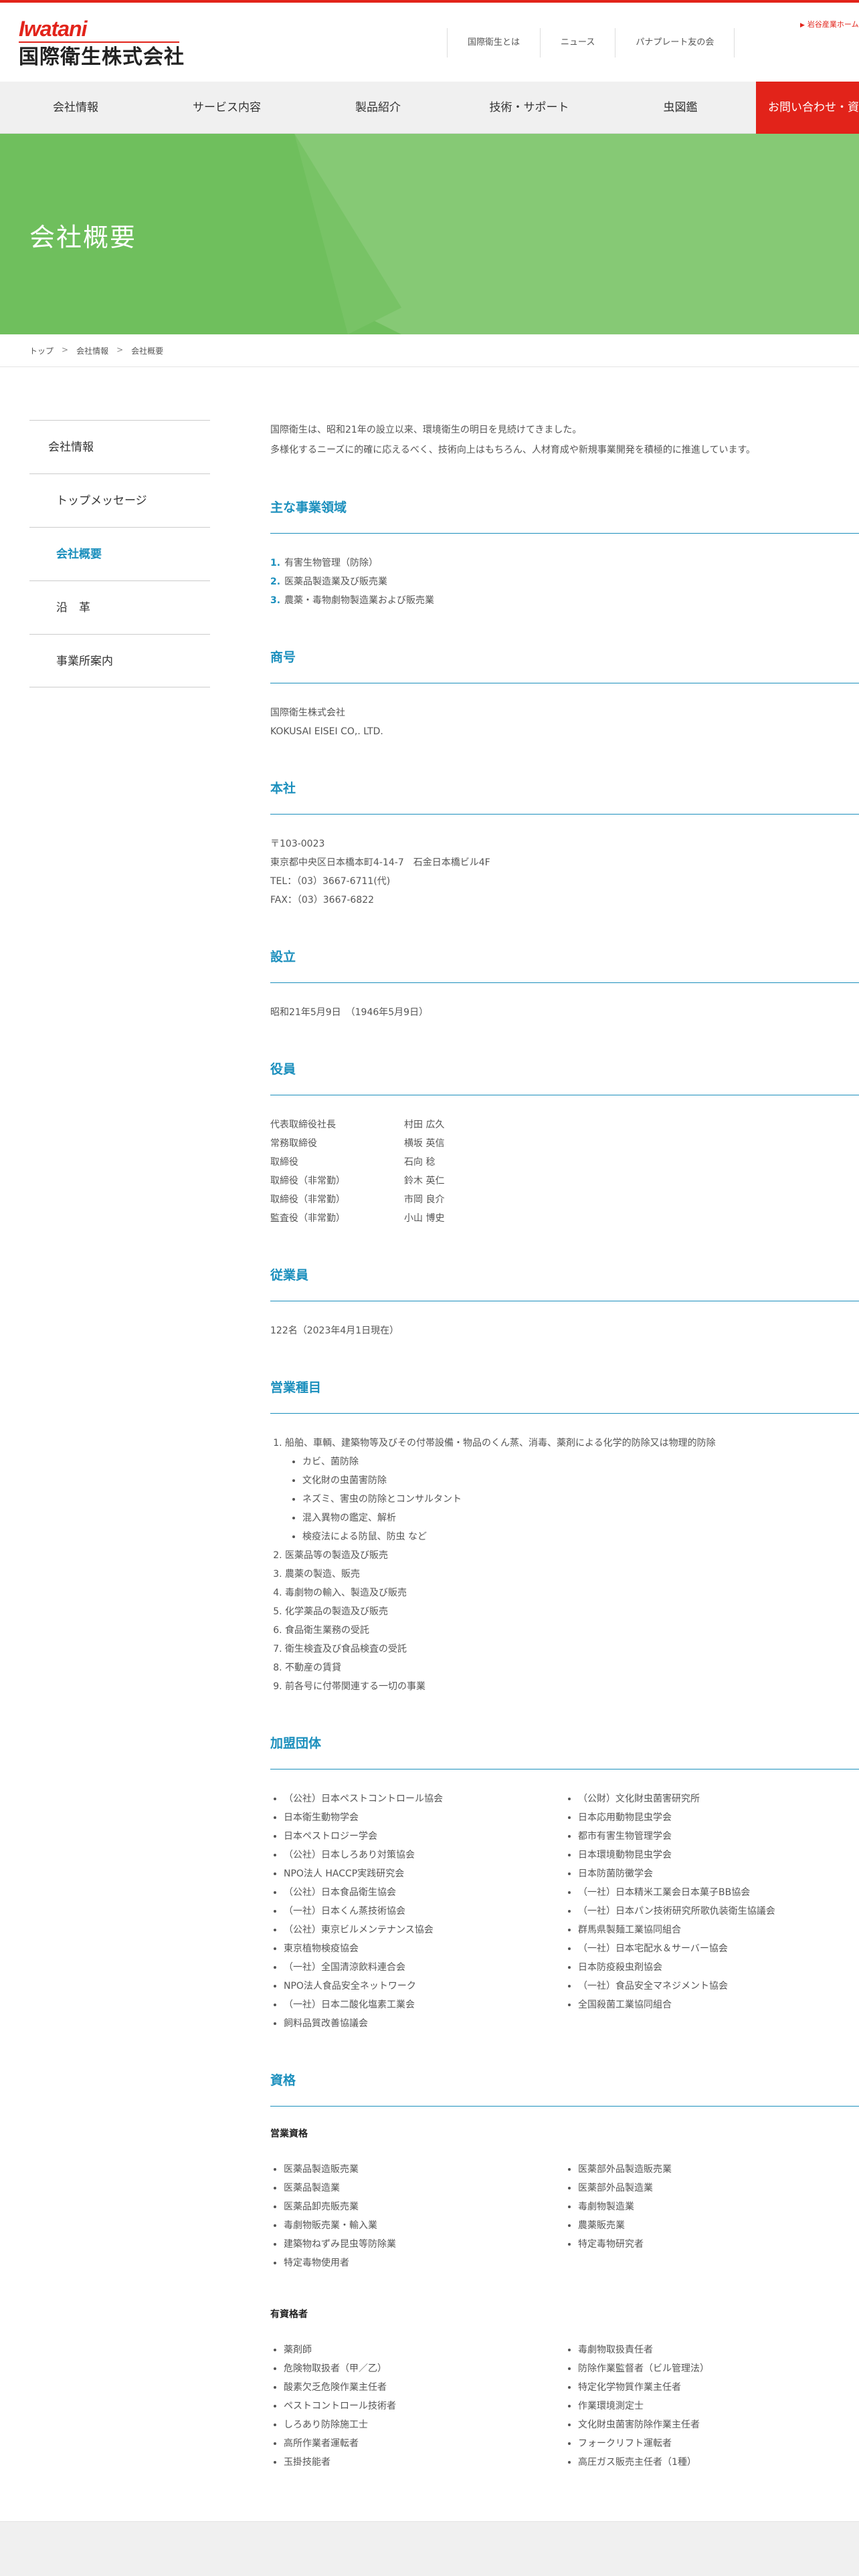 The height and width of the screenshot is (2576, 859). What do you see at coordinates (718, 1892) in the screenshot?
I see `list-item: （一社）日本精米工業会日本菓子BB協会` at bounding box center [718, 1892].